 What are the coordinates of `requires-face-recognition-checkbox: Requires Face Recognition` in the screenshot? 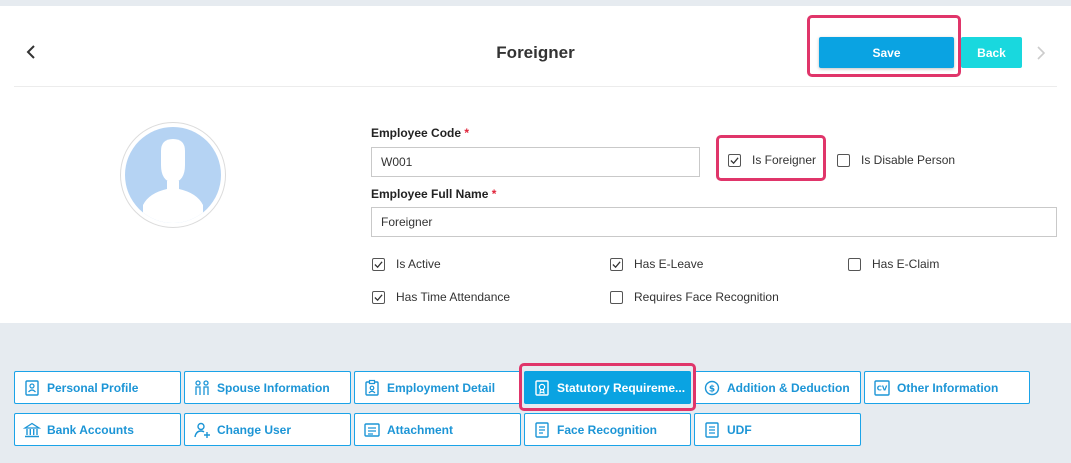 It's located at (694, 297).